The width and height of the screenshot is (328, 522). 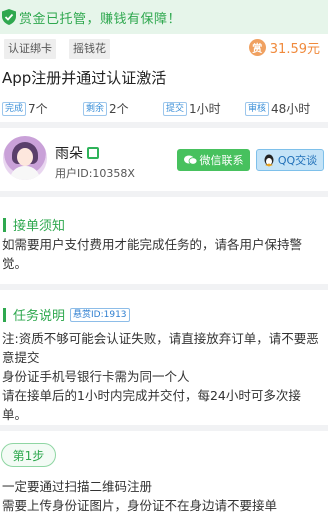 What do you see at coordinates (160, 348) in the screenshot?
I see `description-line: 注:资质不够可能会认证失败，请直接放弃订单，请不要恶意提交` at bounding box center [160, 348].